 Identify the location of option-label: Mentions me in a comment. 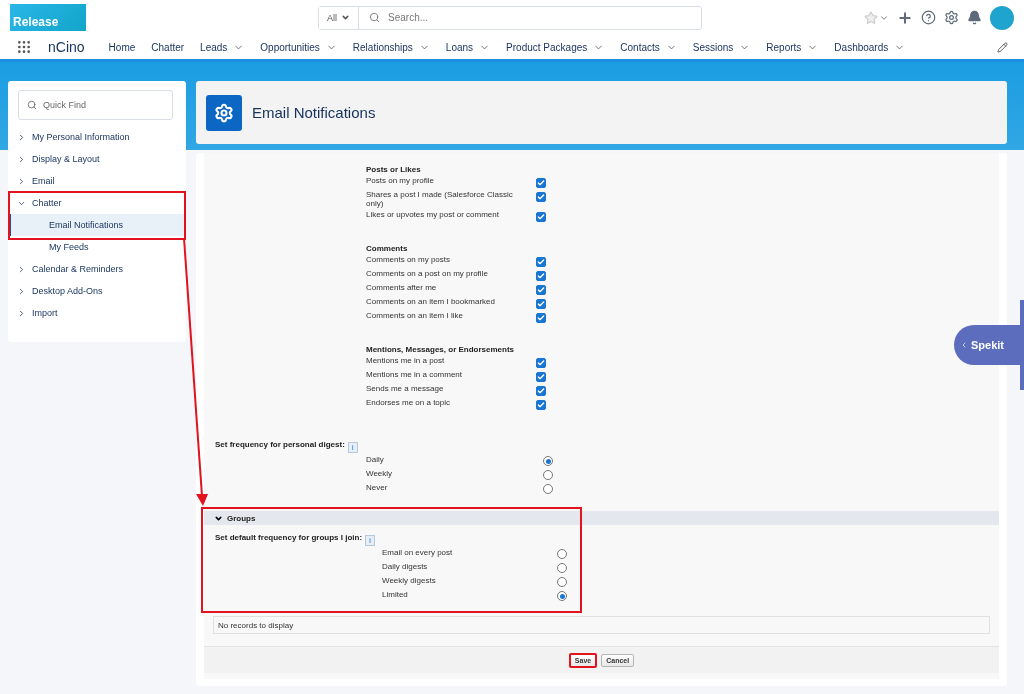
(415, 374).